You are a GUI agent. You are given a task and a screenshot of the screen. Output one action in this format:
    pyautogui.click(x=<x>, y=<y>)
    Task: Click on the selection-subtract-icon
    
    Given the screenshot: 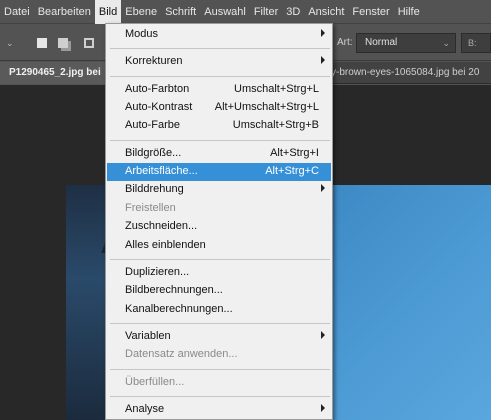 What is the action you would take?
    pyautogui.click(x=89, y=43)
    